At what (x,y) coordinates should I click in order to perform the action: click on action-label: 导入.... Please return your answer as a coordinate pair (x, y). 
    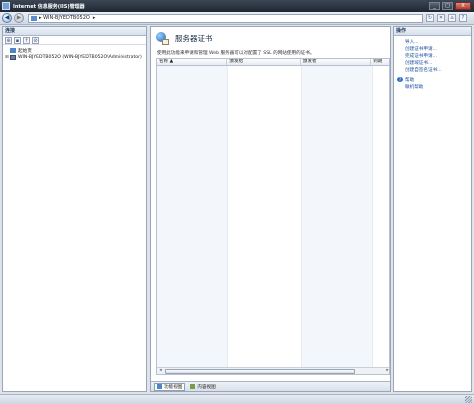
    Looking at the image, I should click on (412, 42).